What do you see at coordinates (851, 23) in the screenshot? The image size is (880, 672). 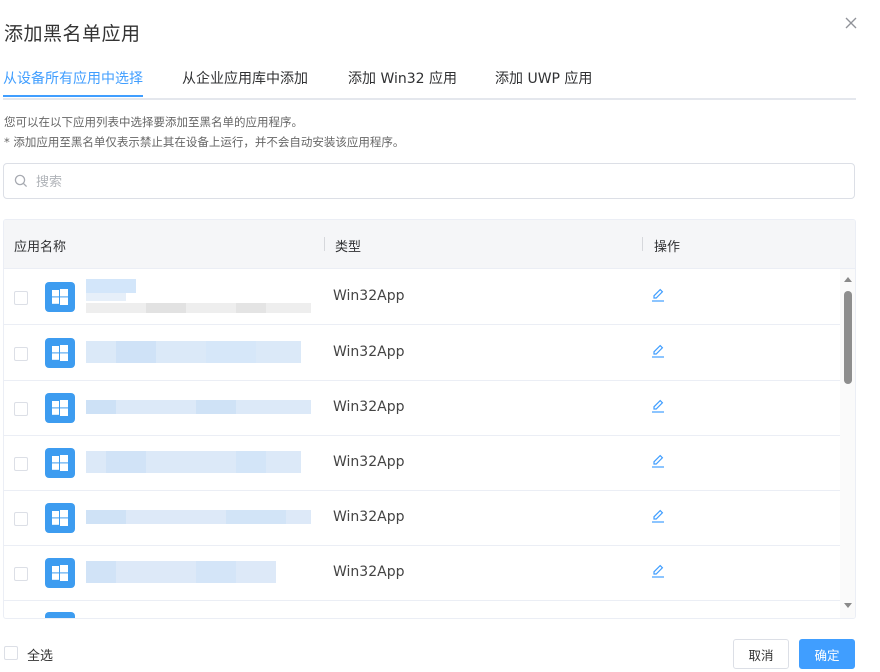 I see `close-icon` at bounding box center [851, 23].